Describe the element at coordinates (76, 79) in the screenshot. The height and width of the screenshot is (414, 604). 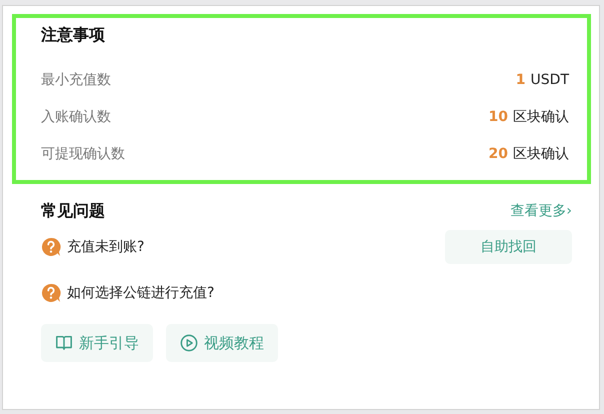
I see `item-label: 最小充值数` at that location.